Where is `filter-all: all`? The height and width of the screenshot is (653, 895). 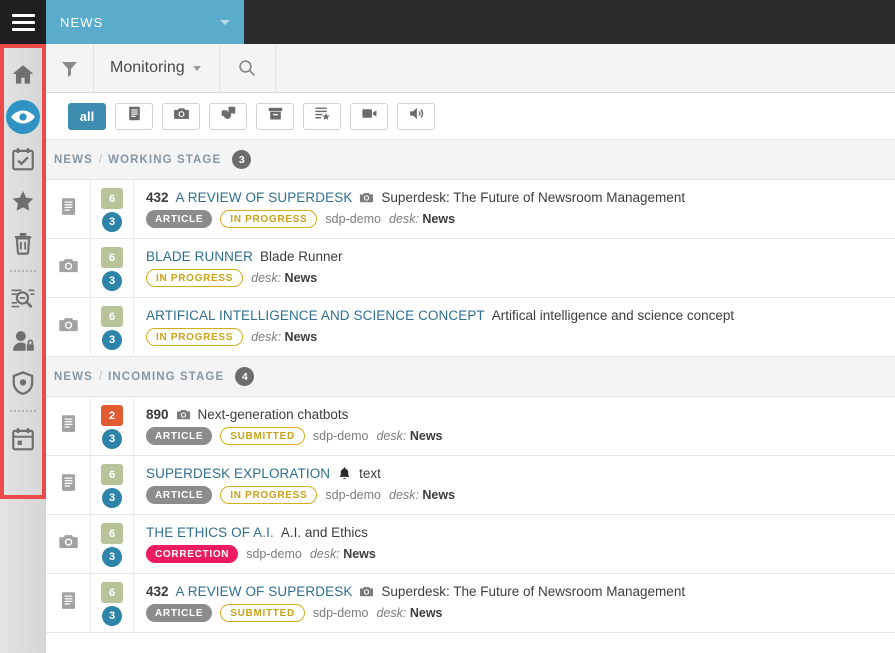
filter-all: all is located at coordinates (87, 116).